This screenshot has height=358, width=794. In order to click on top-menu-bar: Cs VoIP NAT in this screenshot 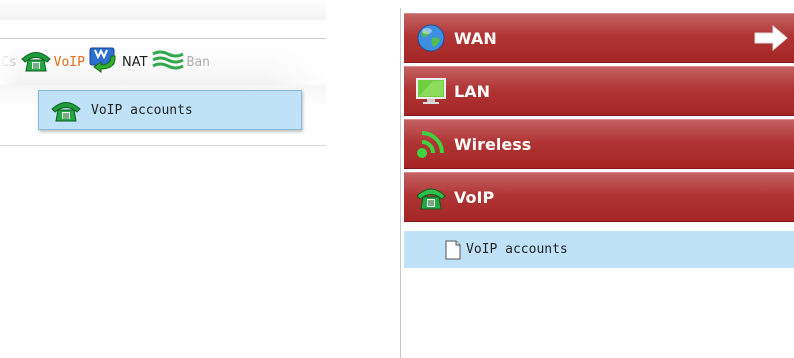, I will do `click(163, 63)`.